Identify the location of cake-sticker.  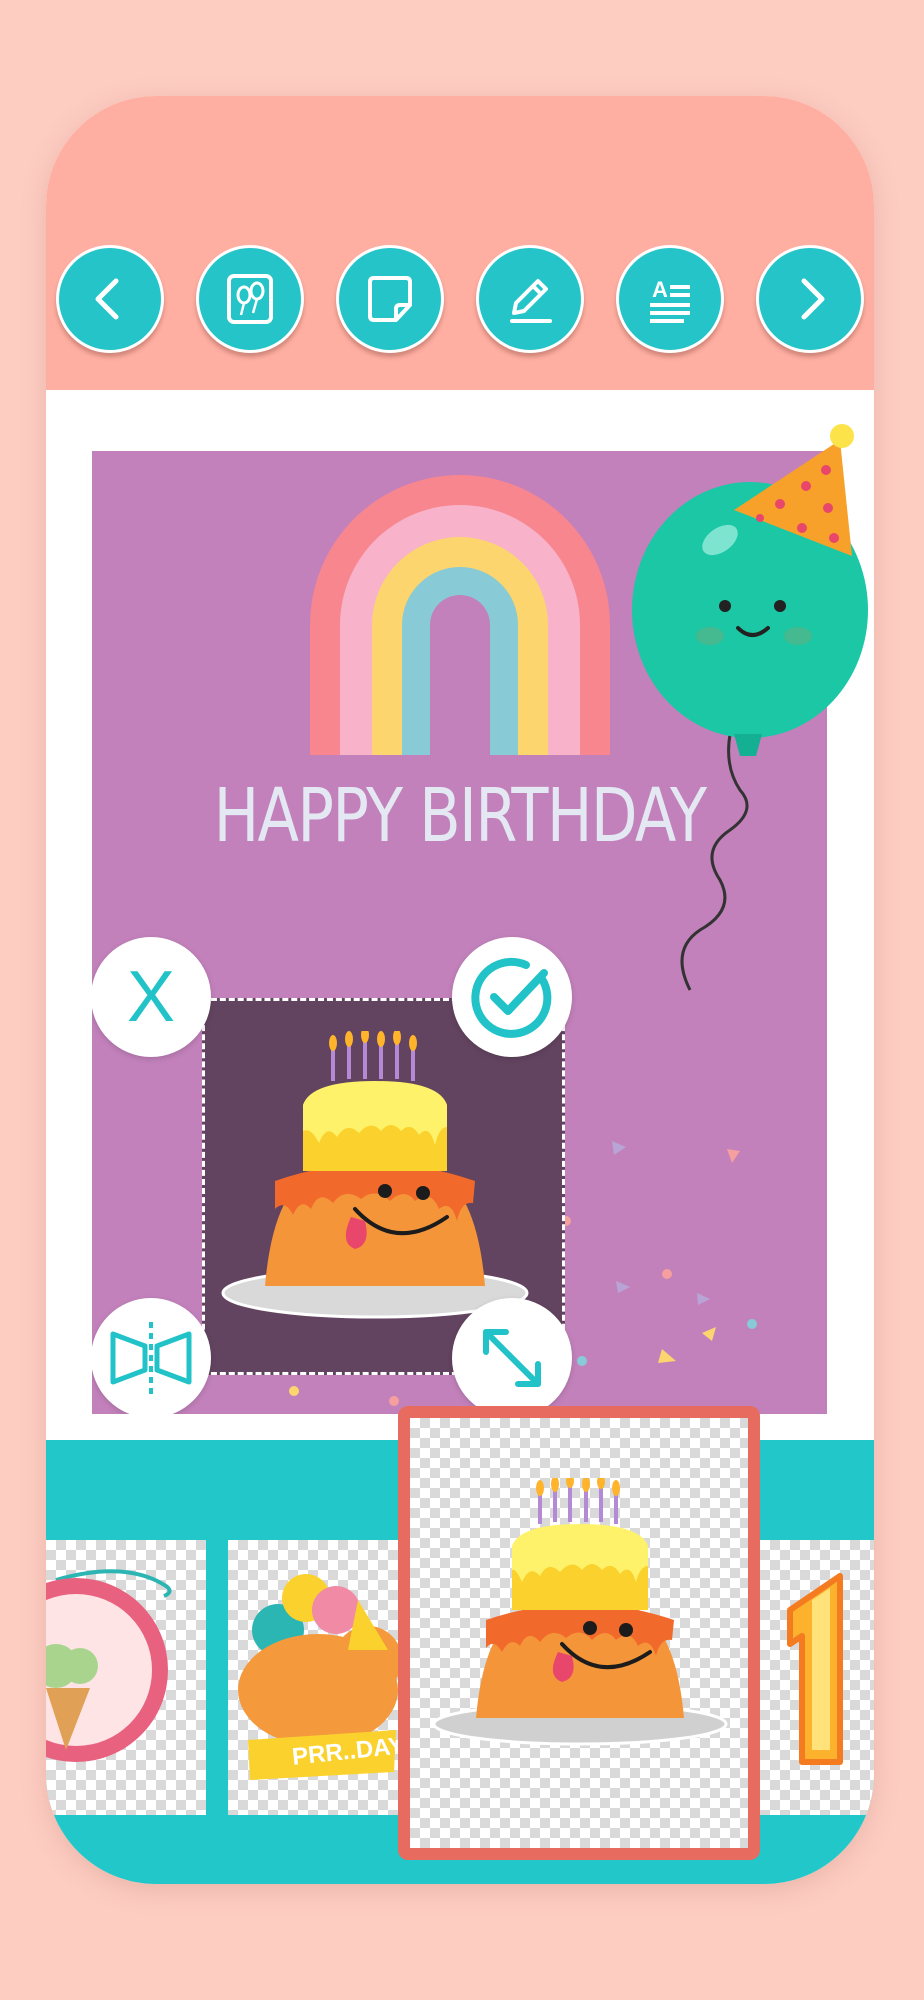
(375, 1176).